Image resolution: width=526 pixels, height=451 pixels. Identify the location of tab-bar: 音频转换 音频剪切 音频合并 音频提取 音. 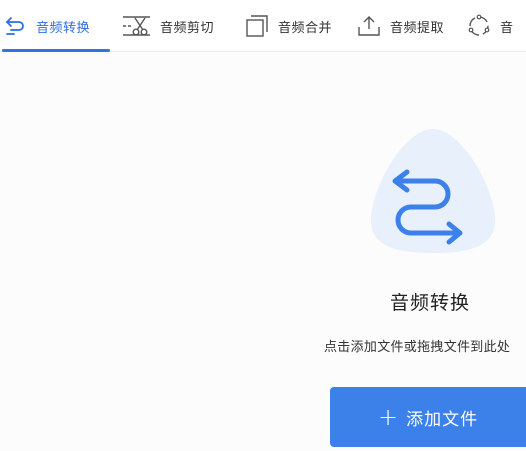
(263, 26).